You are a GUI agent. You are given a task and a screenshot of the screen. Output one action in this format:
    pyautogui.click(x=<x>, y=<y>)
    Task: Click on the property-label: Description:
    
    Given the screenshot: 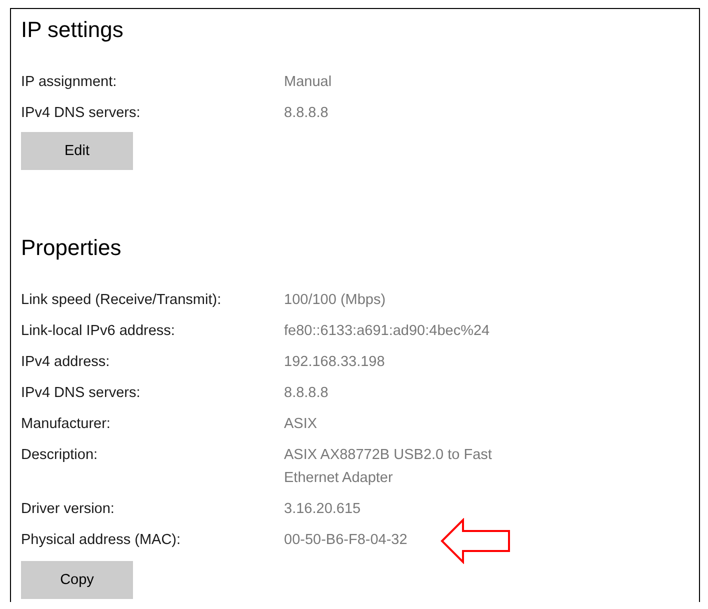 What is the action you would take?
    pyautogui.click(x=60, y=455)
    